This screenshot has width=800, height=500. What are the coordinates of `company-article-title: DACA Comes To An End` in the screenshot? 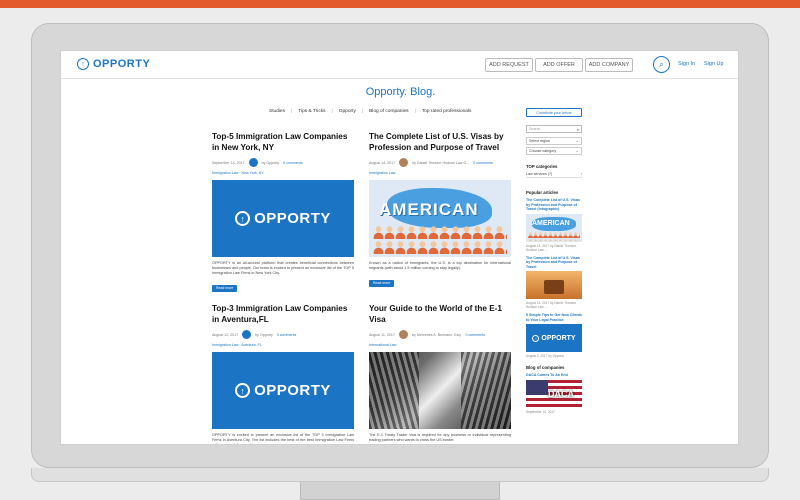 It's located at (554, 375).